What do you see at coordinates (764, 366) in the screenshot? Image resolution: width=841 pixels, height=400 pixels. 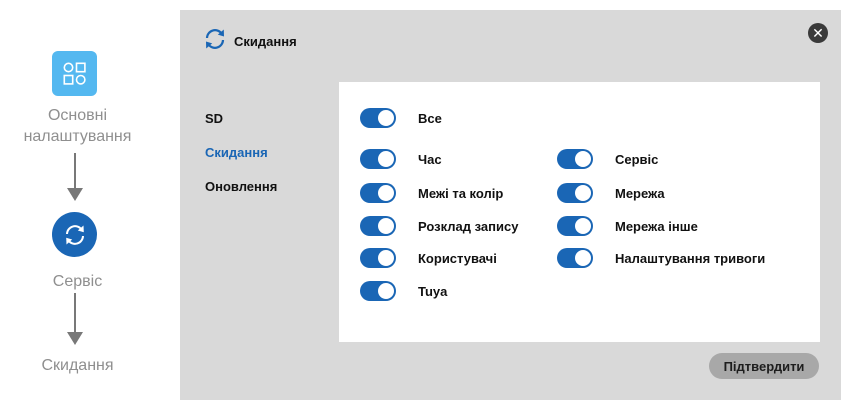 I see `confirm-button: Підтвердити` at bounding box center [764, 366].